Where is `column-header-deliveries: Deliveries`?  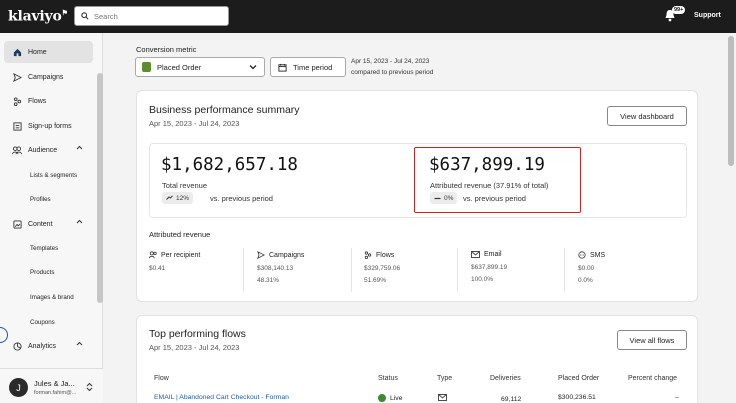
column-header-deliveries: Deliveries is located at coordinates (505, 378).